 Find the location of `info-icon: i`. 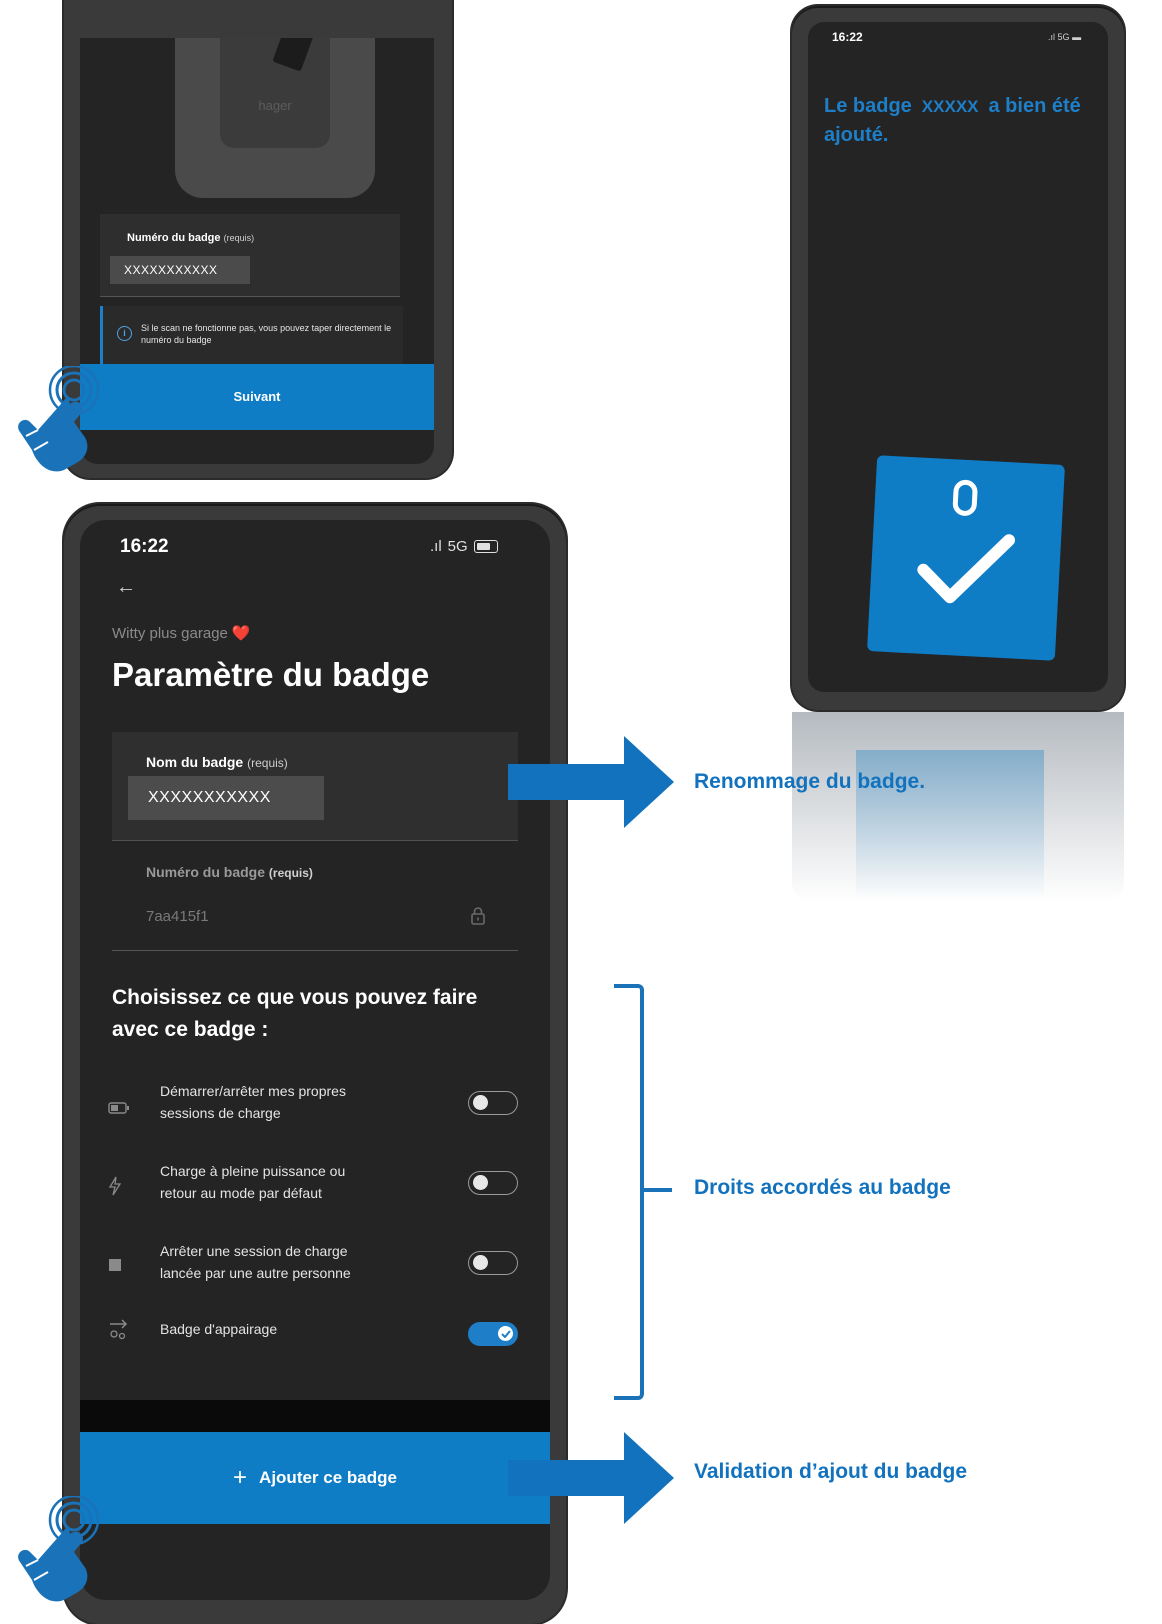

info-icon: i is located at coordinates (124, 333).